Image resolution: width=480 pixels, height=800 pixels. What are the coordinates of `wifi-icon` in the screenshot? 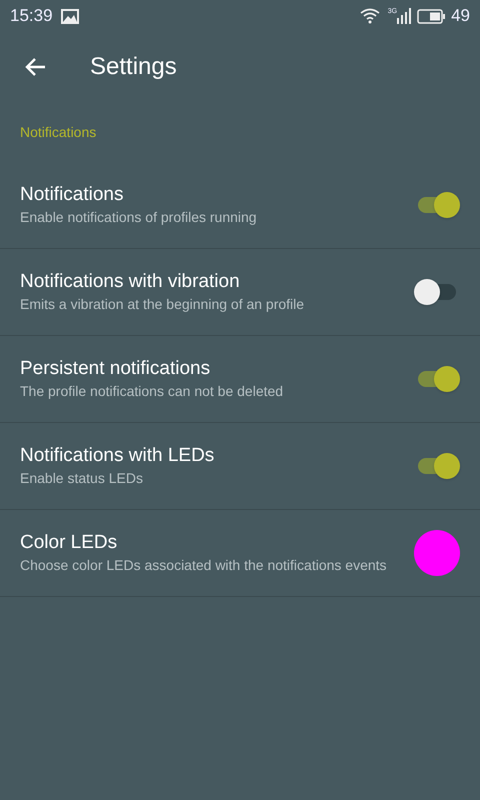 It's located at (370, 16).